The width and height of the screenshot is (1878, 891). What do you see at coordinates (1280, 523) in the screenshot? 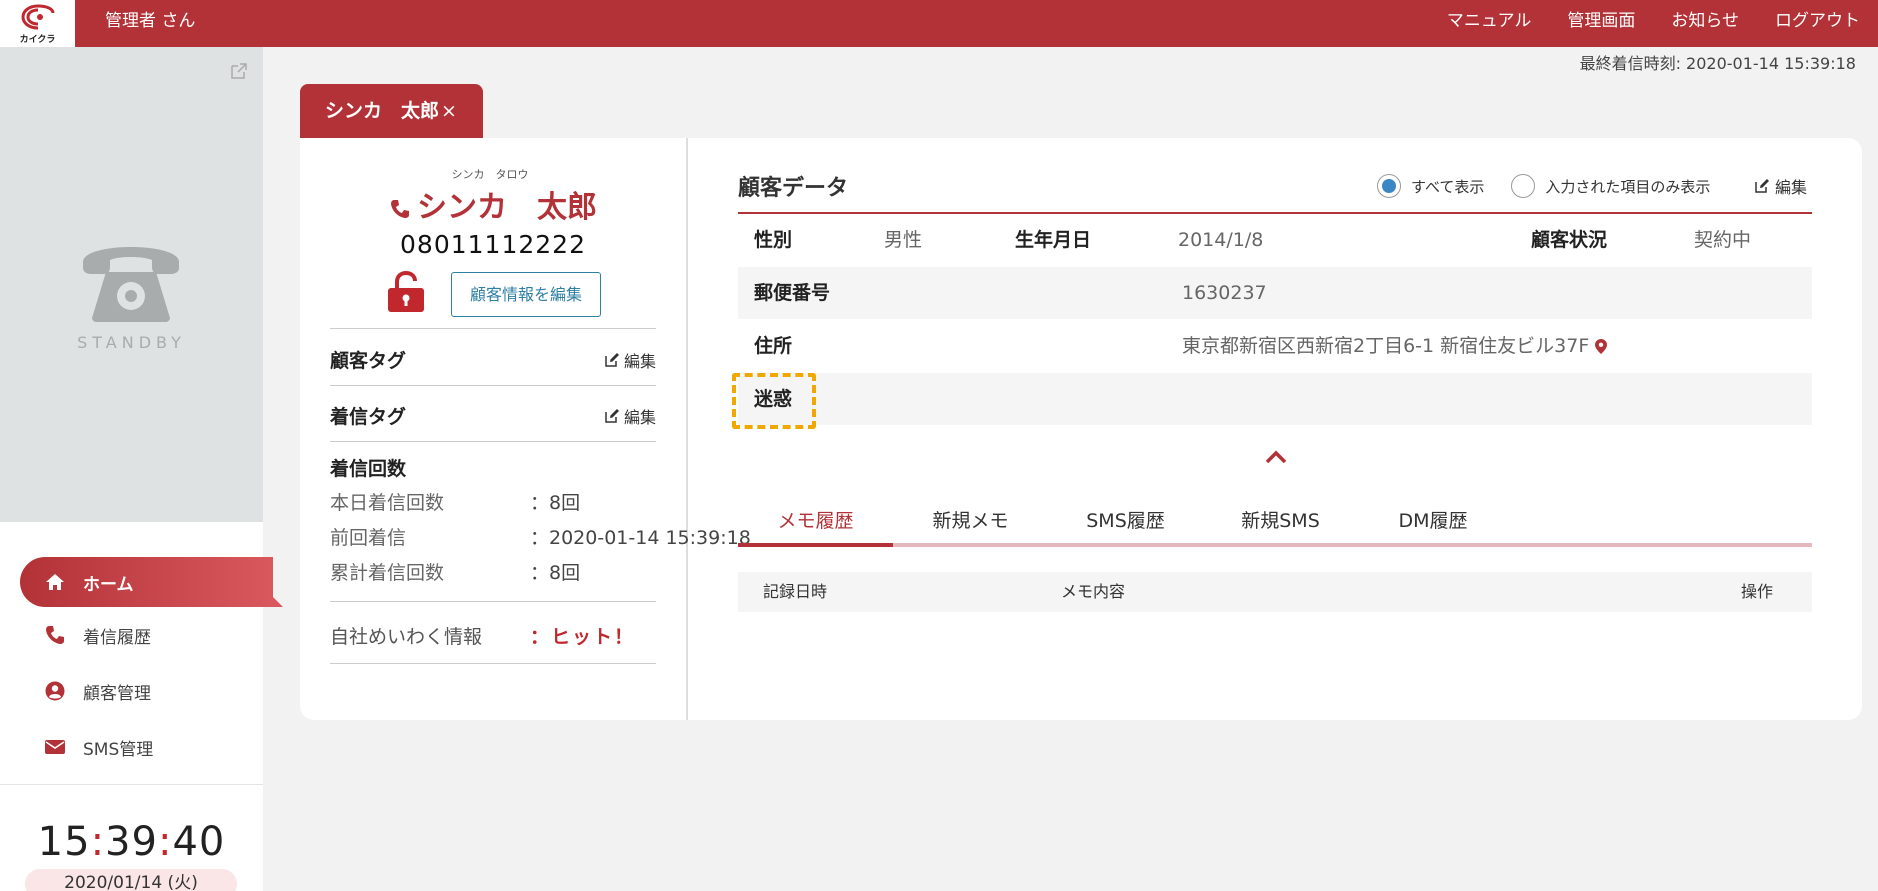
I see `tab-new-sms: 新規SMS` at bounding box center [1280, 523].